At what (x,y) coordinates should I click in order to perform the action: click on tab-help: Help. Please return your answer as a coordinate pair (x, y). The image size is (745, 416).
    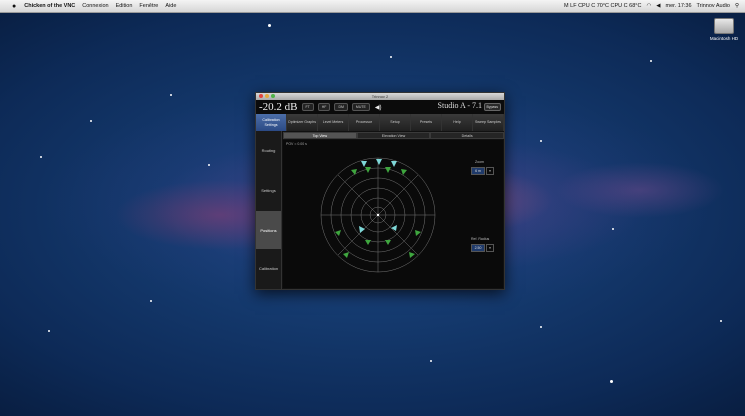
    Looking at the image, I should click on (457, 122).